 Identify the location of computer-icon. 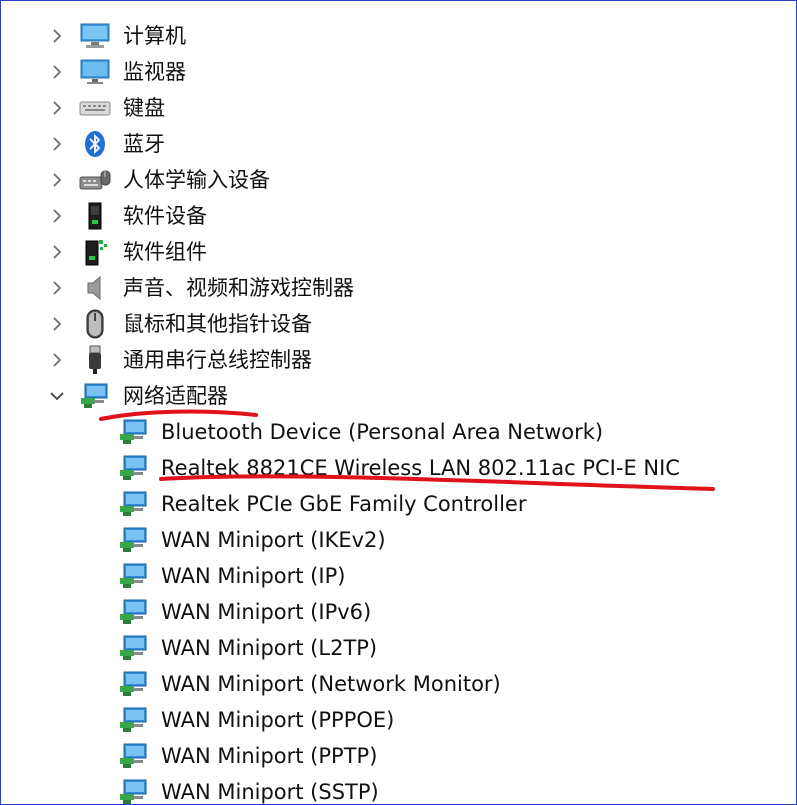
(95, 36).